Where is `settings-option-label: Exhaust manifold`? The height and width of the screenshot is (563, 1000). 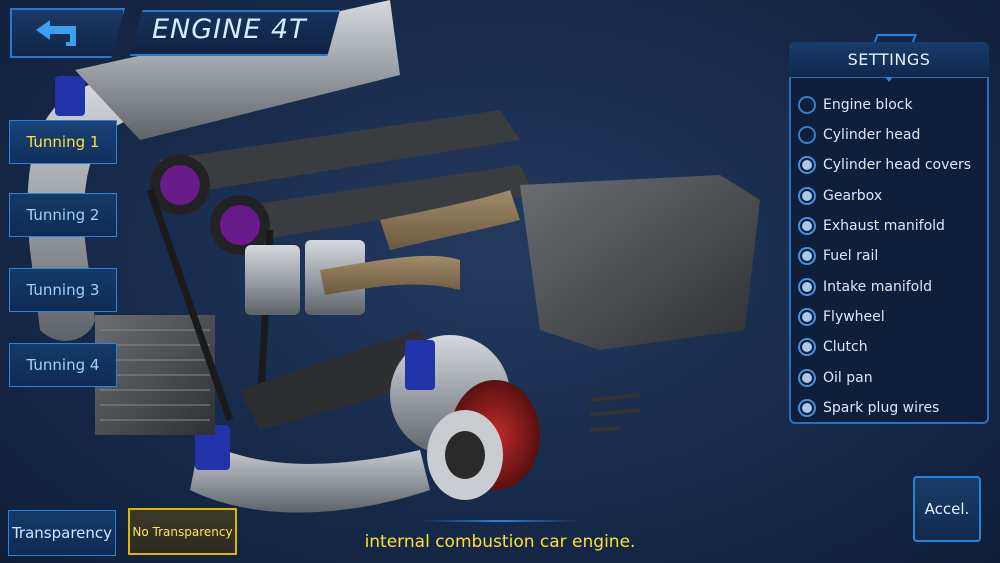
settings-option-label: Exhaust manifold is located at coordinates (884, 226).